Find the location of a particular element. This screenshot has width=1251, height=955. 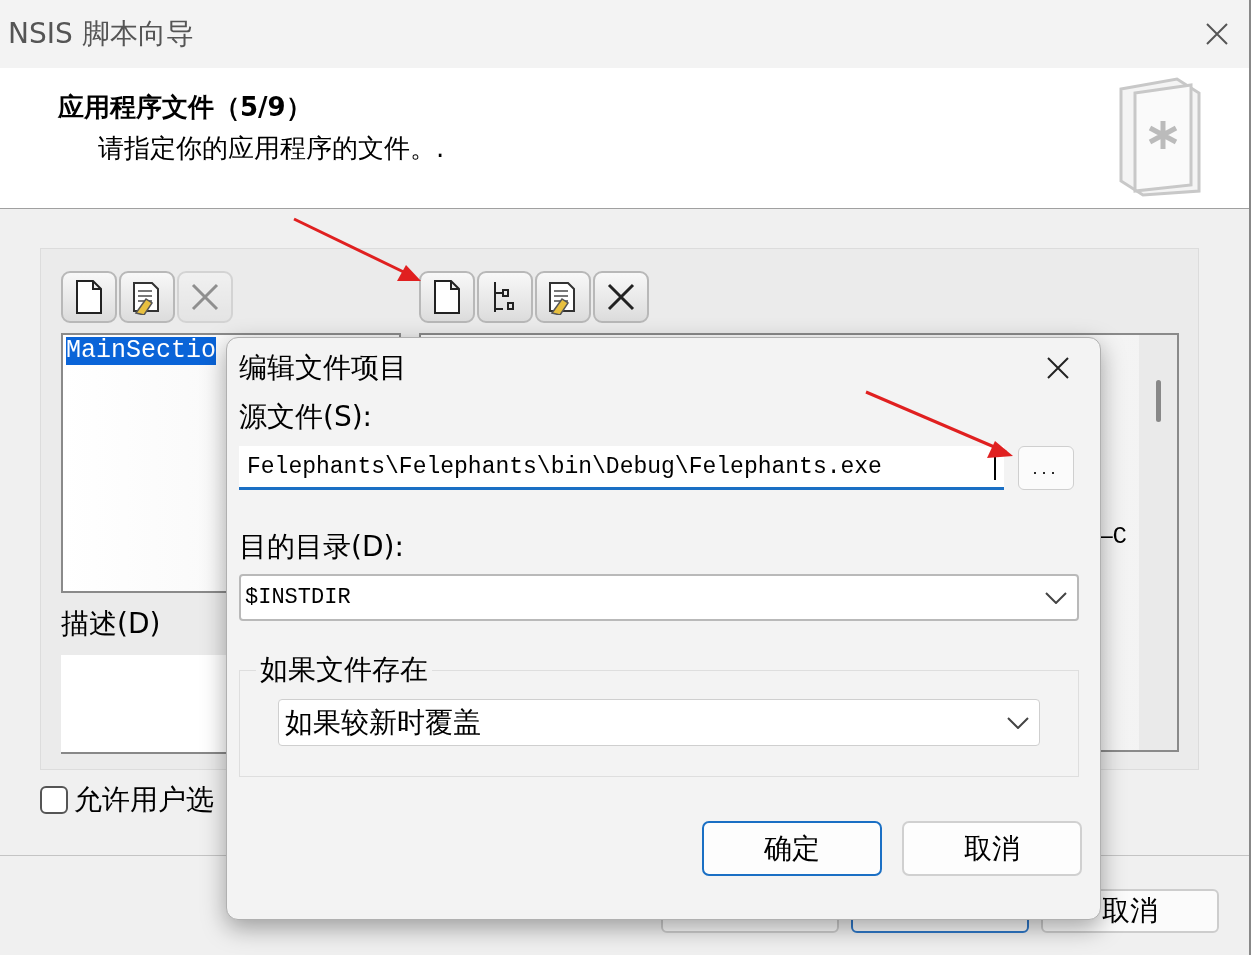

group-label: 如果文件存在 is located at coordinates (344, 670).